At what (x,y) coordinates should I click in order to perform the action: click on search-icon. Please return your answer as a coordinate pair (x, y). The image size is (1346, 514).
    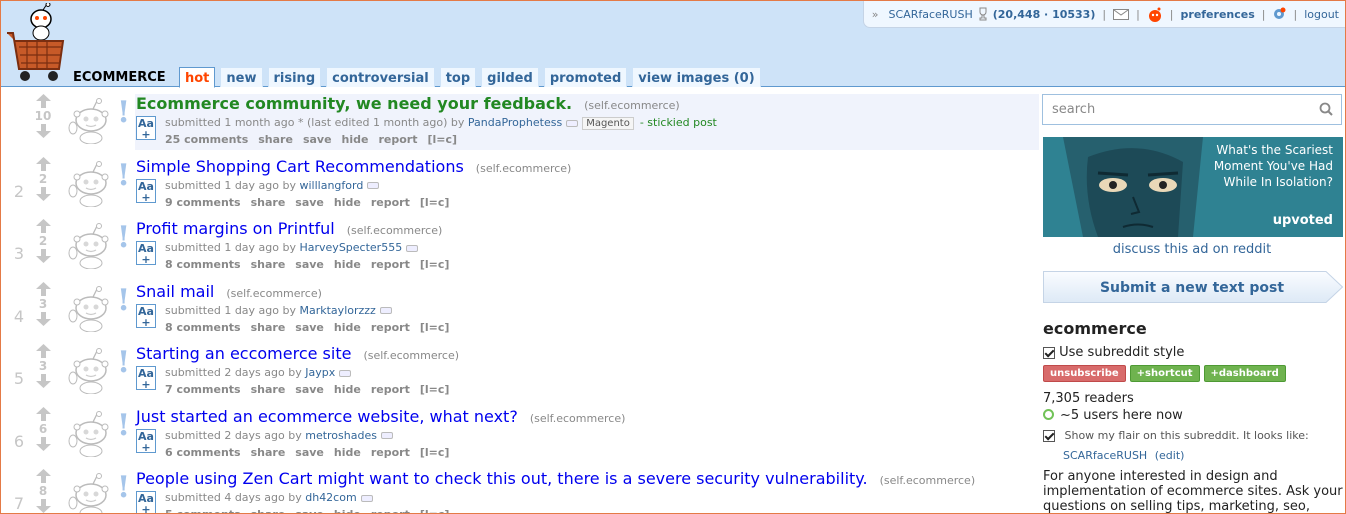
    Looking at the image, I should click on (1326, 109).